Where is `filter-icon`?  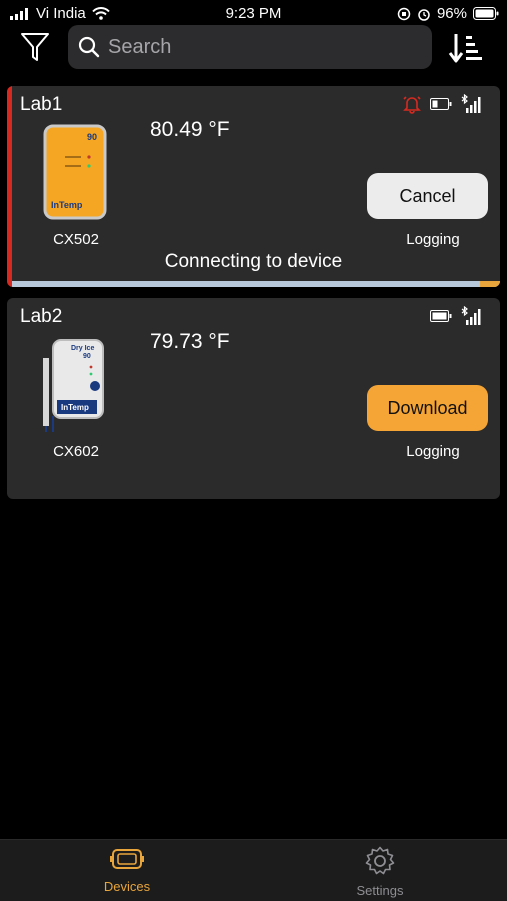
filter-icon is located at coordinates (35, 47).